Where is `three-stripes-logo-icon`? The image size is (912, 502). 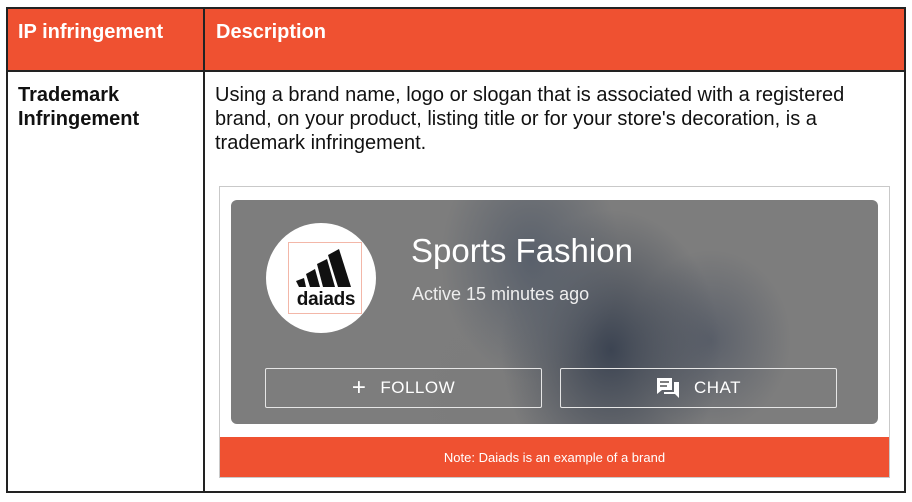
three-stripes-logo-icon is located at coordinates (323, 268).